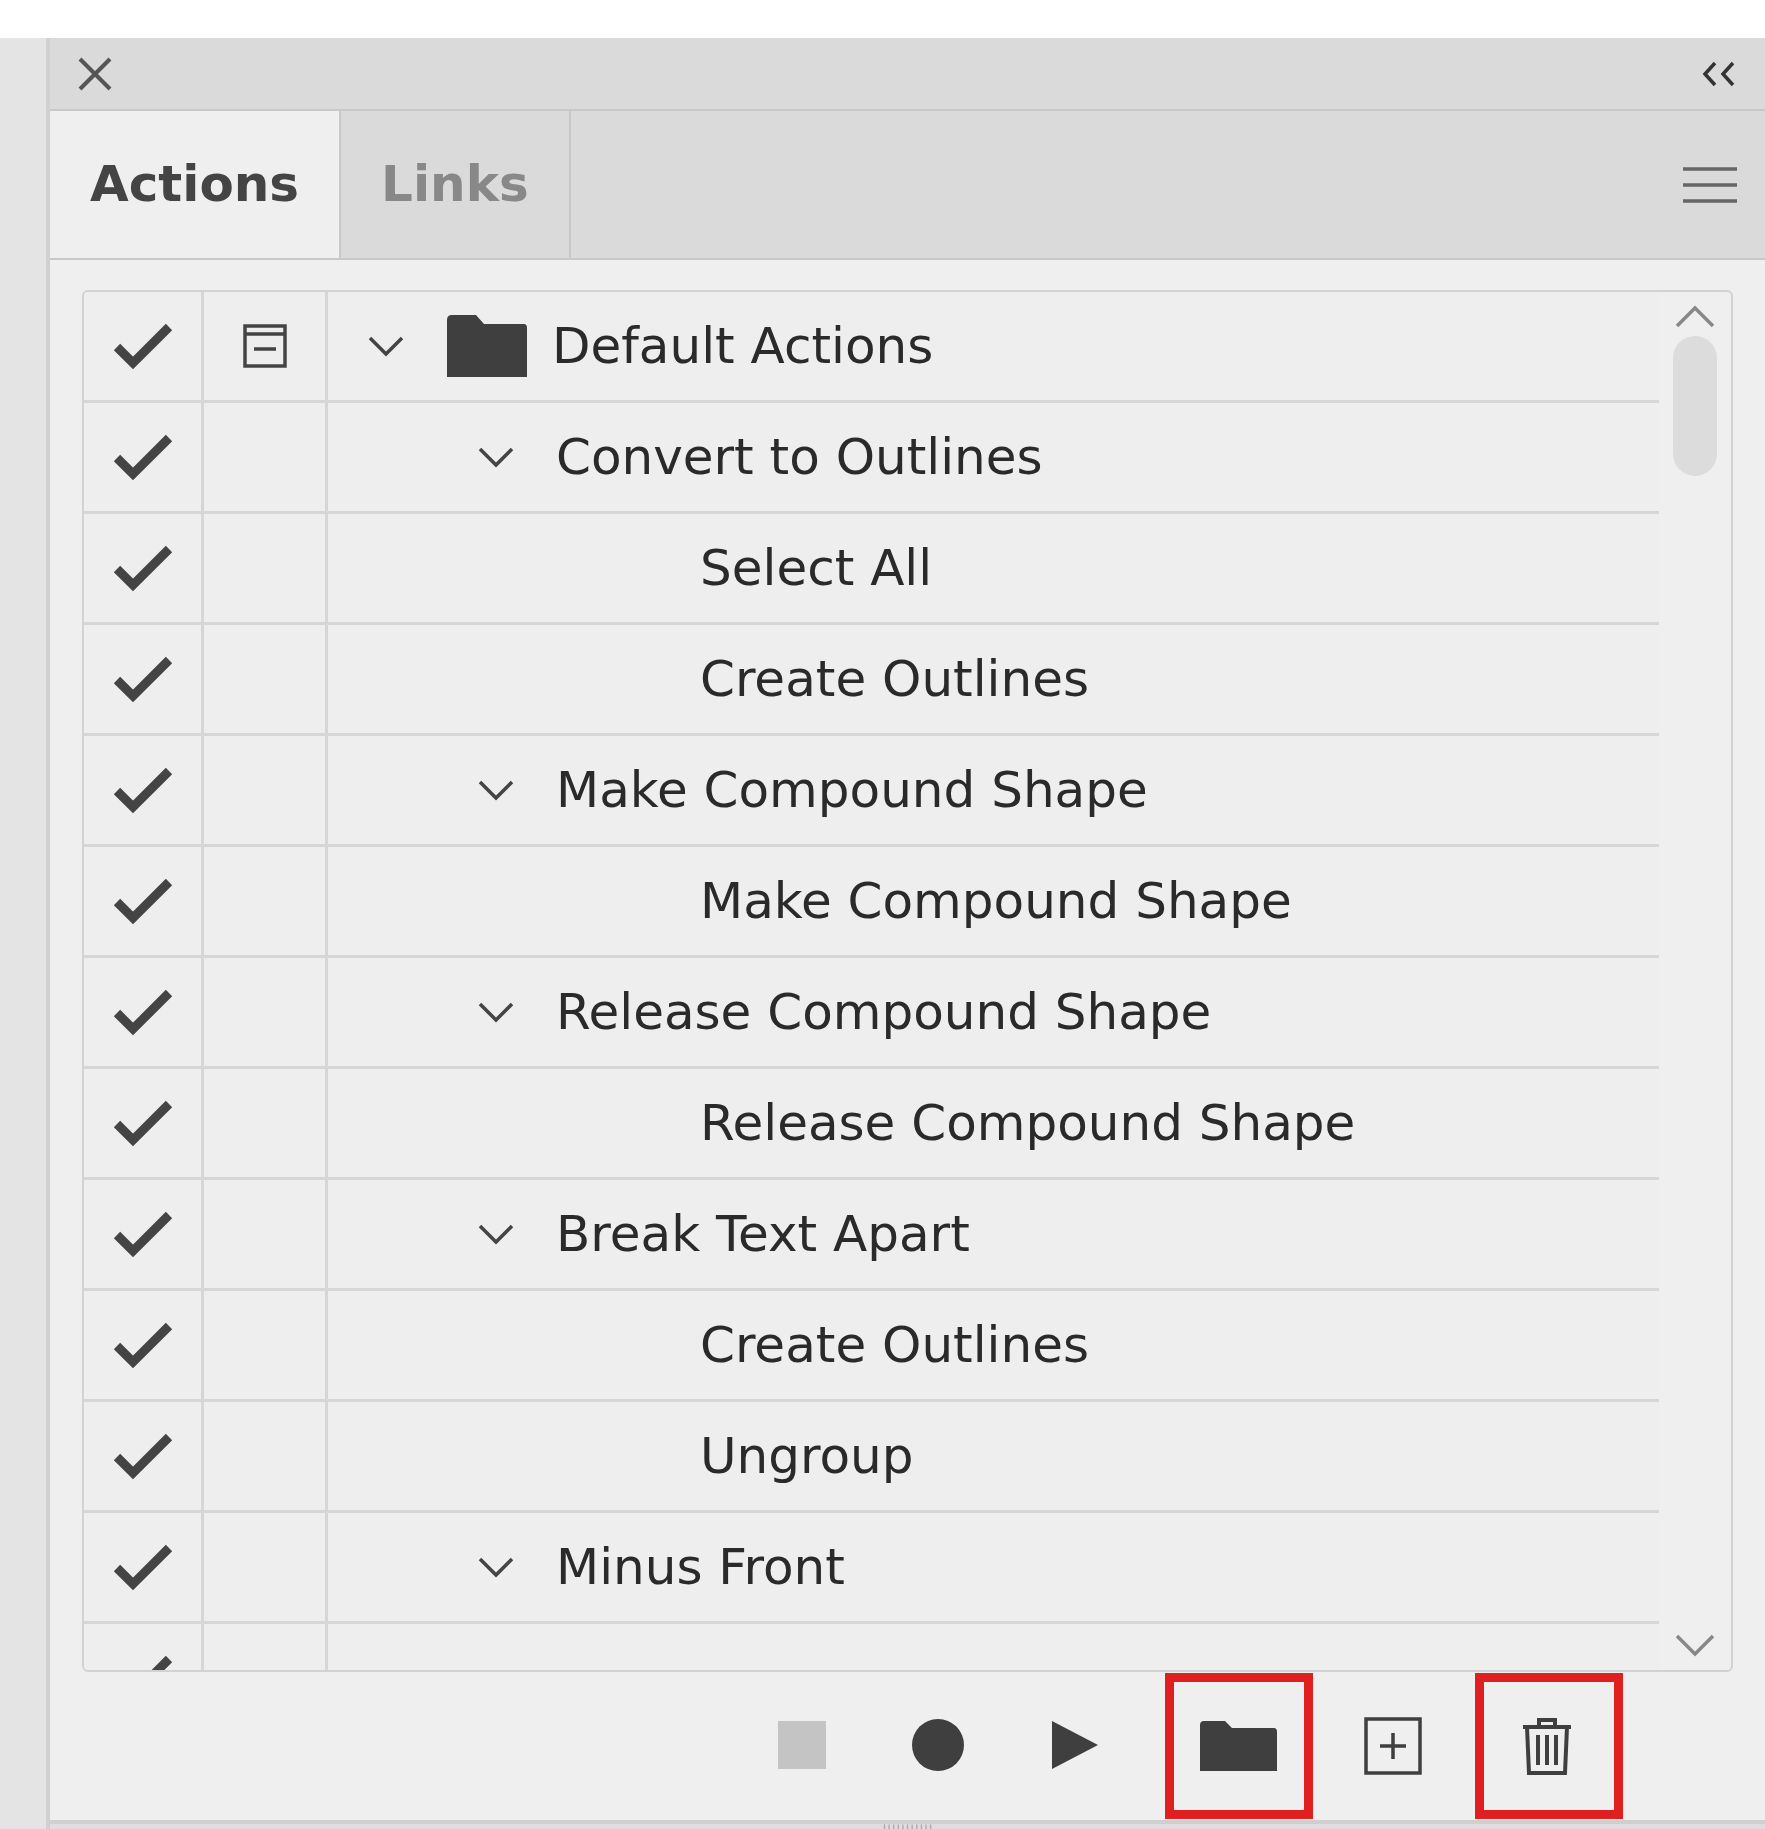 The height and width of the screenshot is (1829, 1765). I want to click on action-label: Minus Front, so click(700, 1567).